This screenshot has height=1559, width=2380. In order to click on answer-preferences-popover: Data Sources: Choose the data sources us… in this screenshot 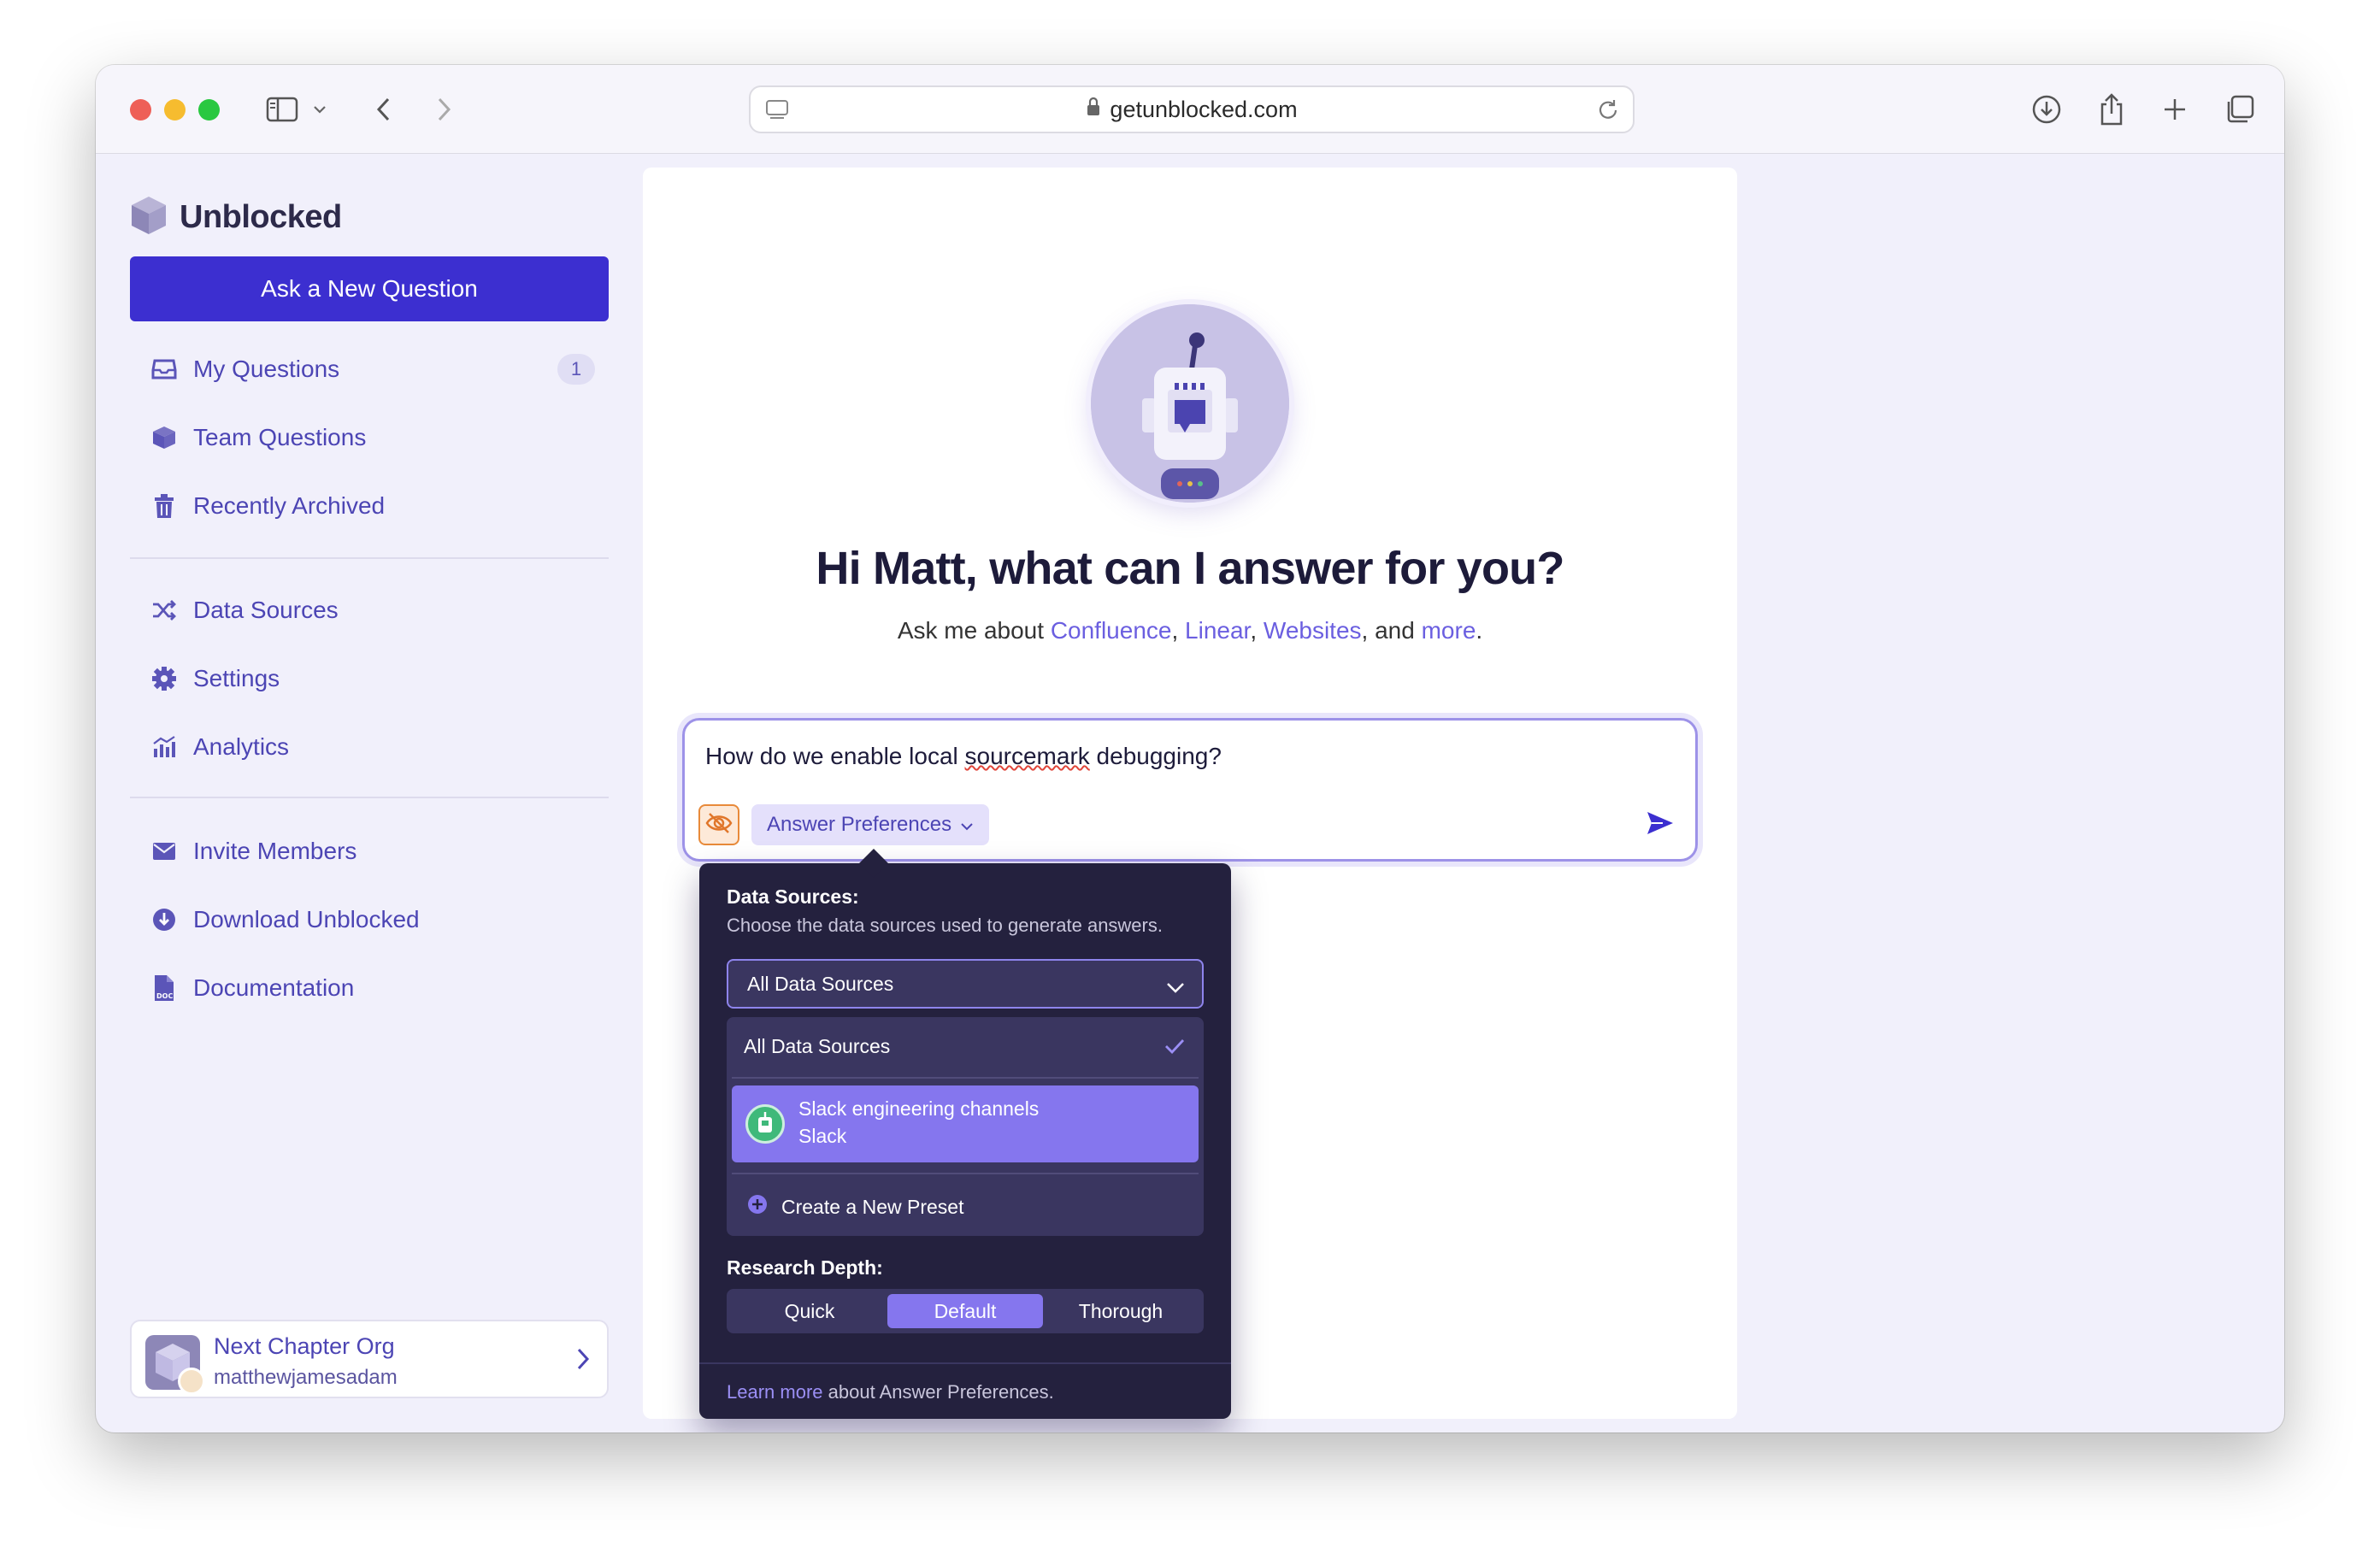, I will do `click(965, 1134)`.